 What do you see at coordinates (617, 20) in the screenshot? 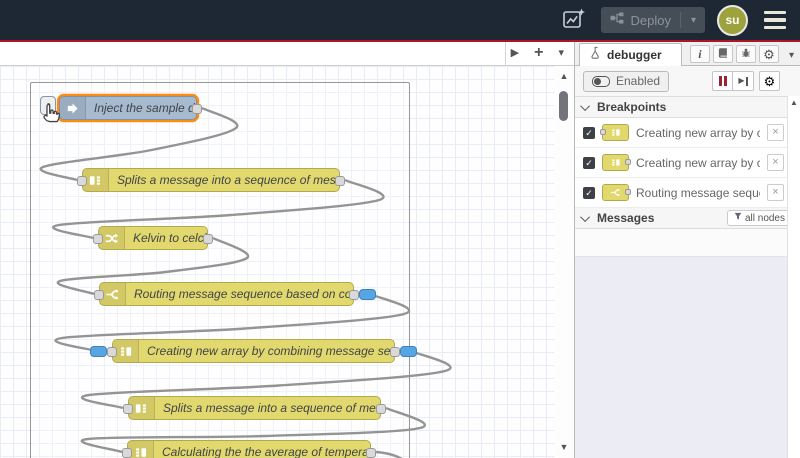
I see `deploy-nodes-icon` at bounding box center [617, 20].